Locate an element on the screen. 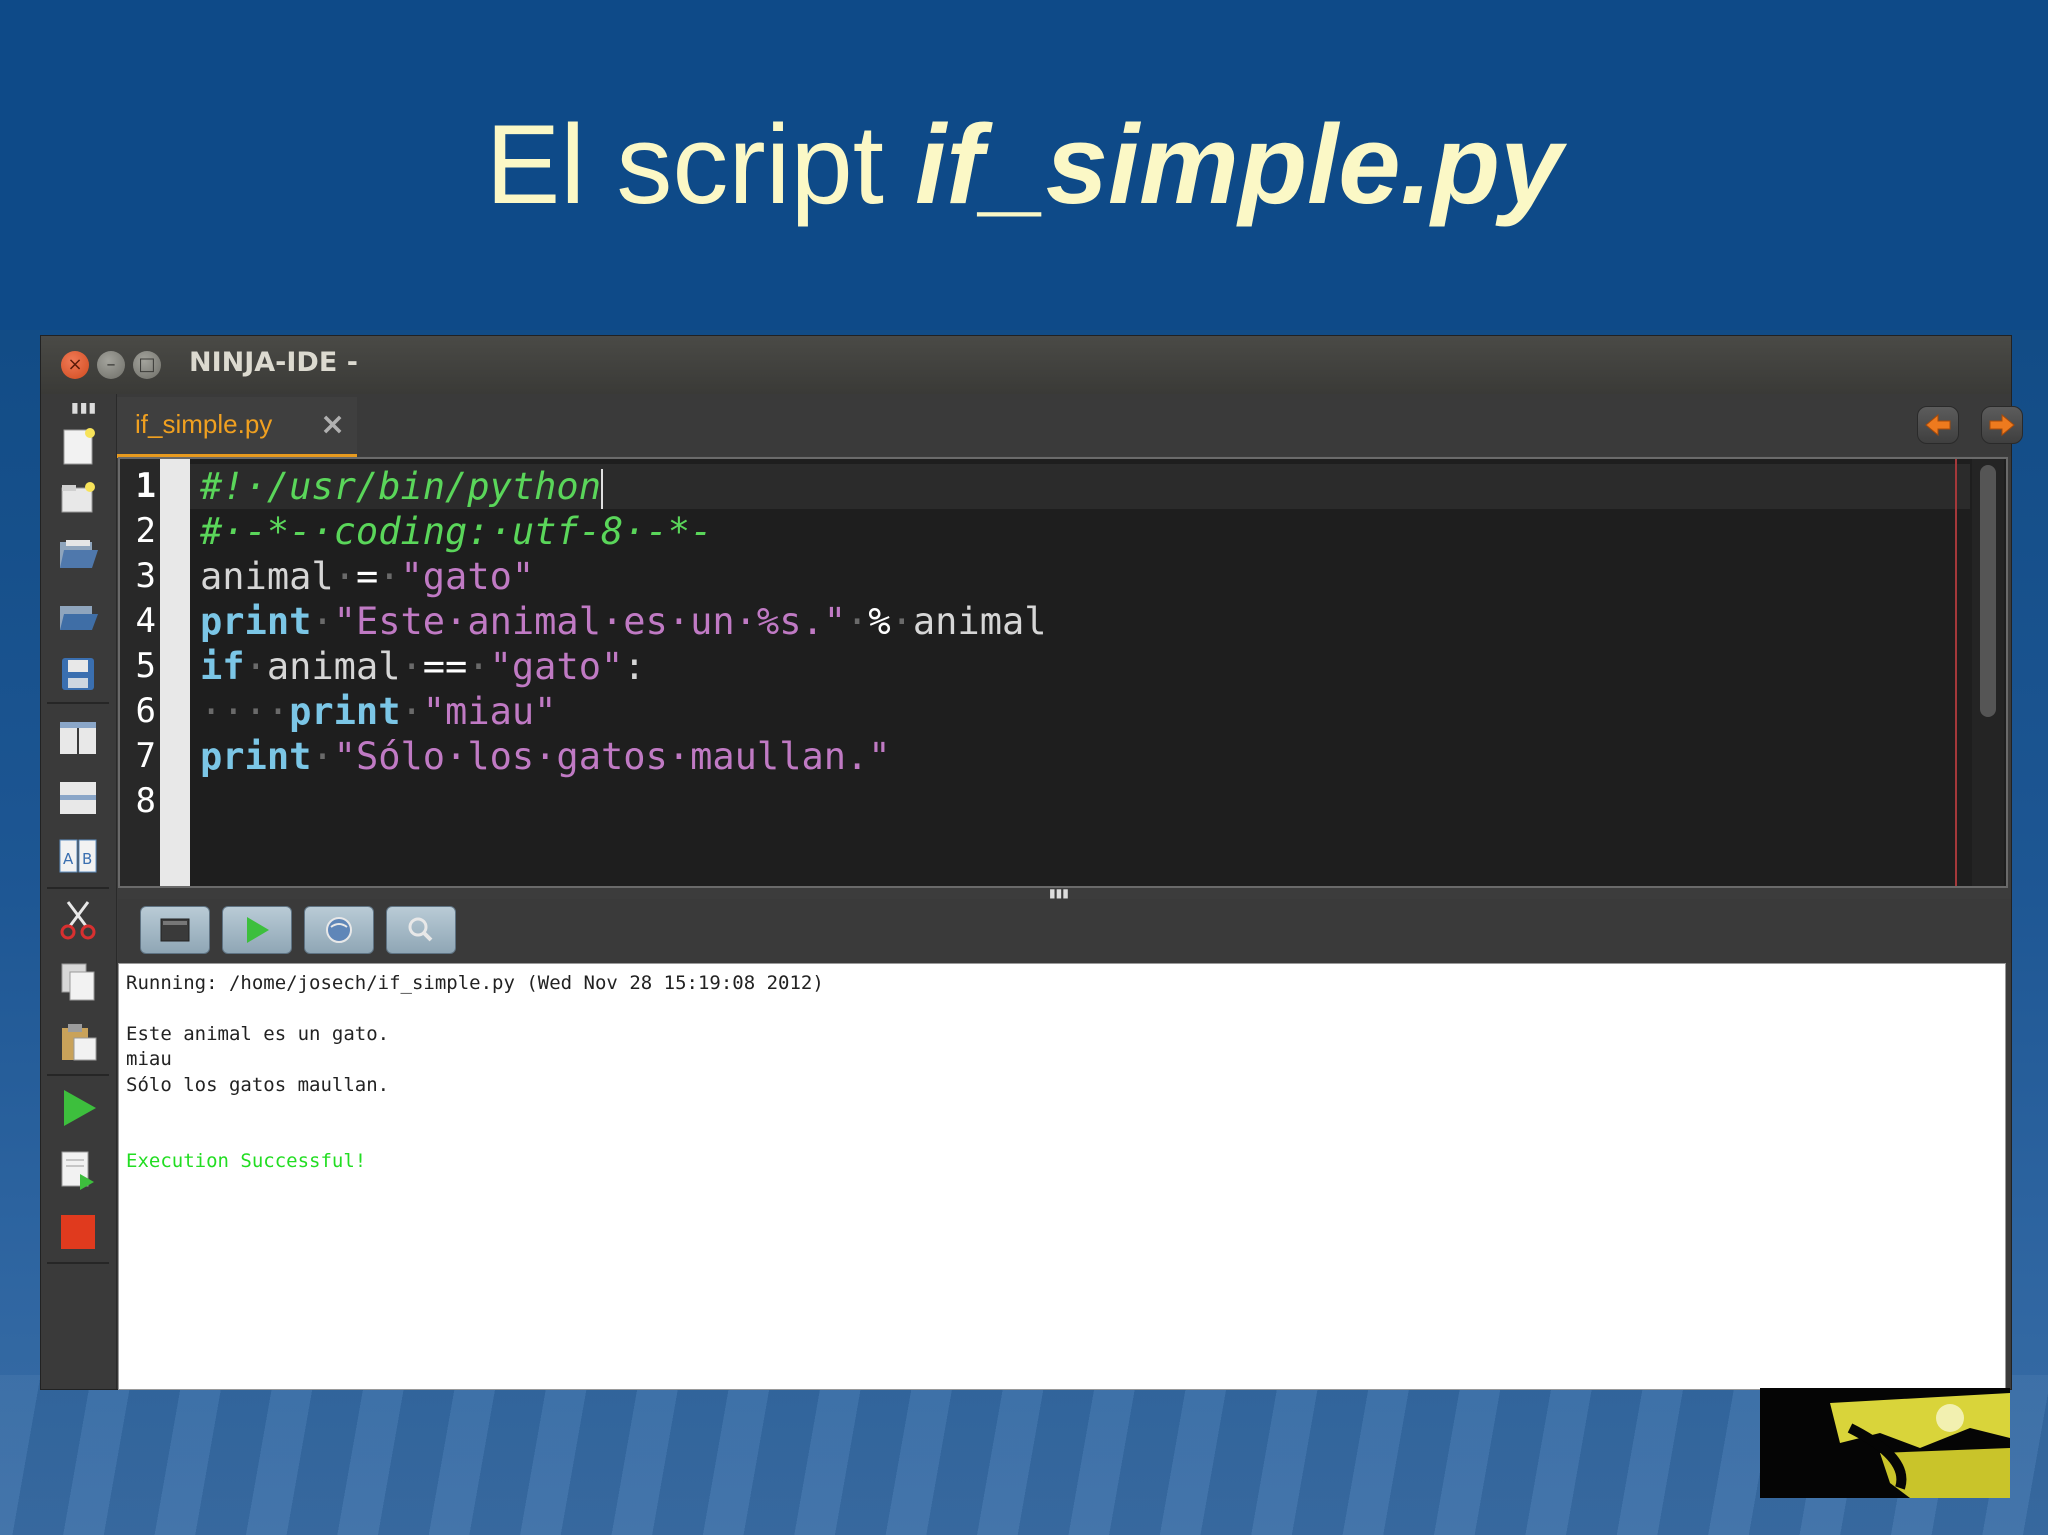  split-horizontal-icon is located at coordinates (78, 798).